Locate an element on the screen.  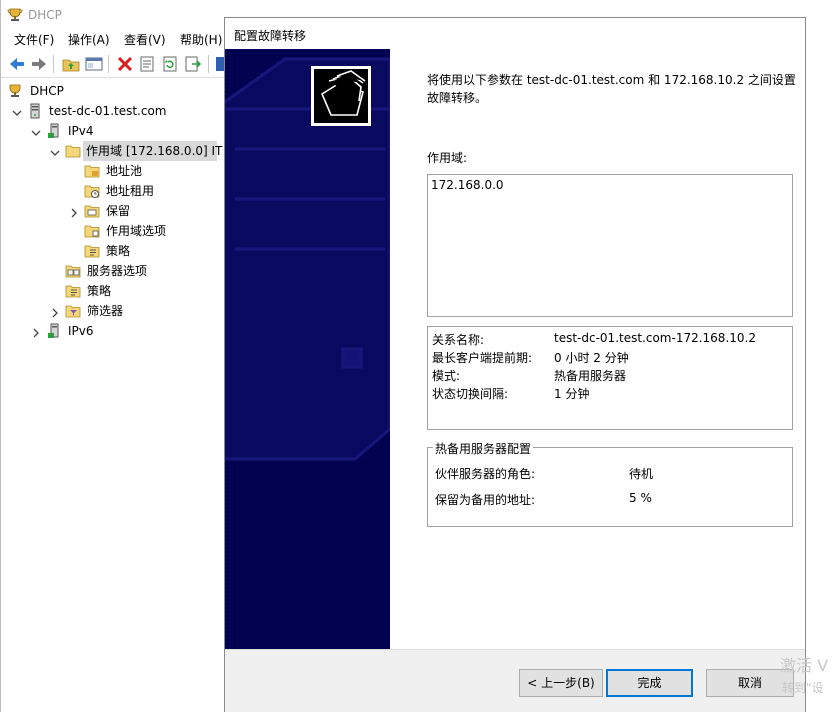
state-switchover-value: 1 分钟 is located at coordinates (572, 394).